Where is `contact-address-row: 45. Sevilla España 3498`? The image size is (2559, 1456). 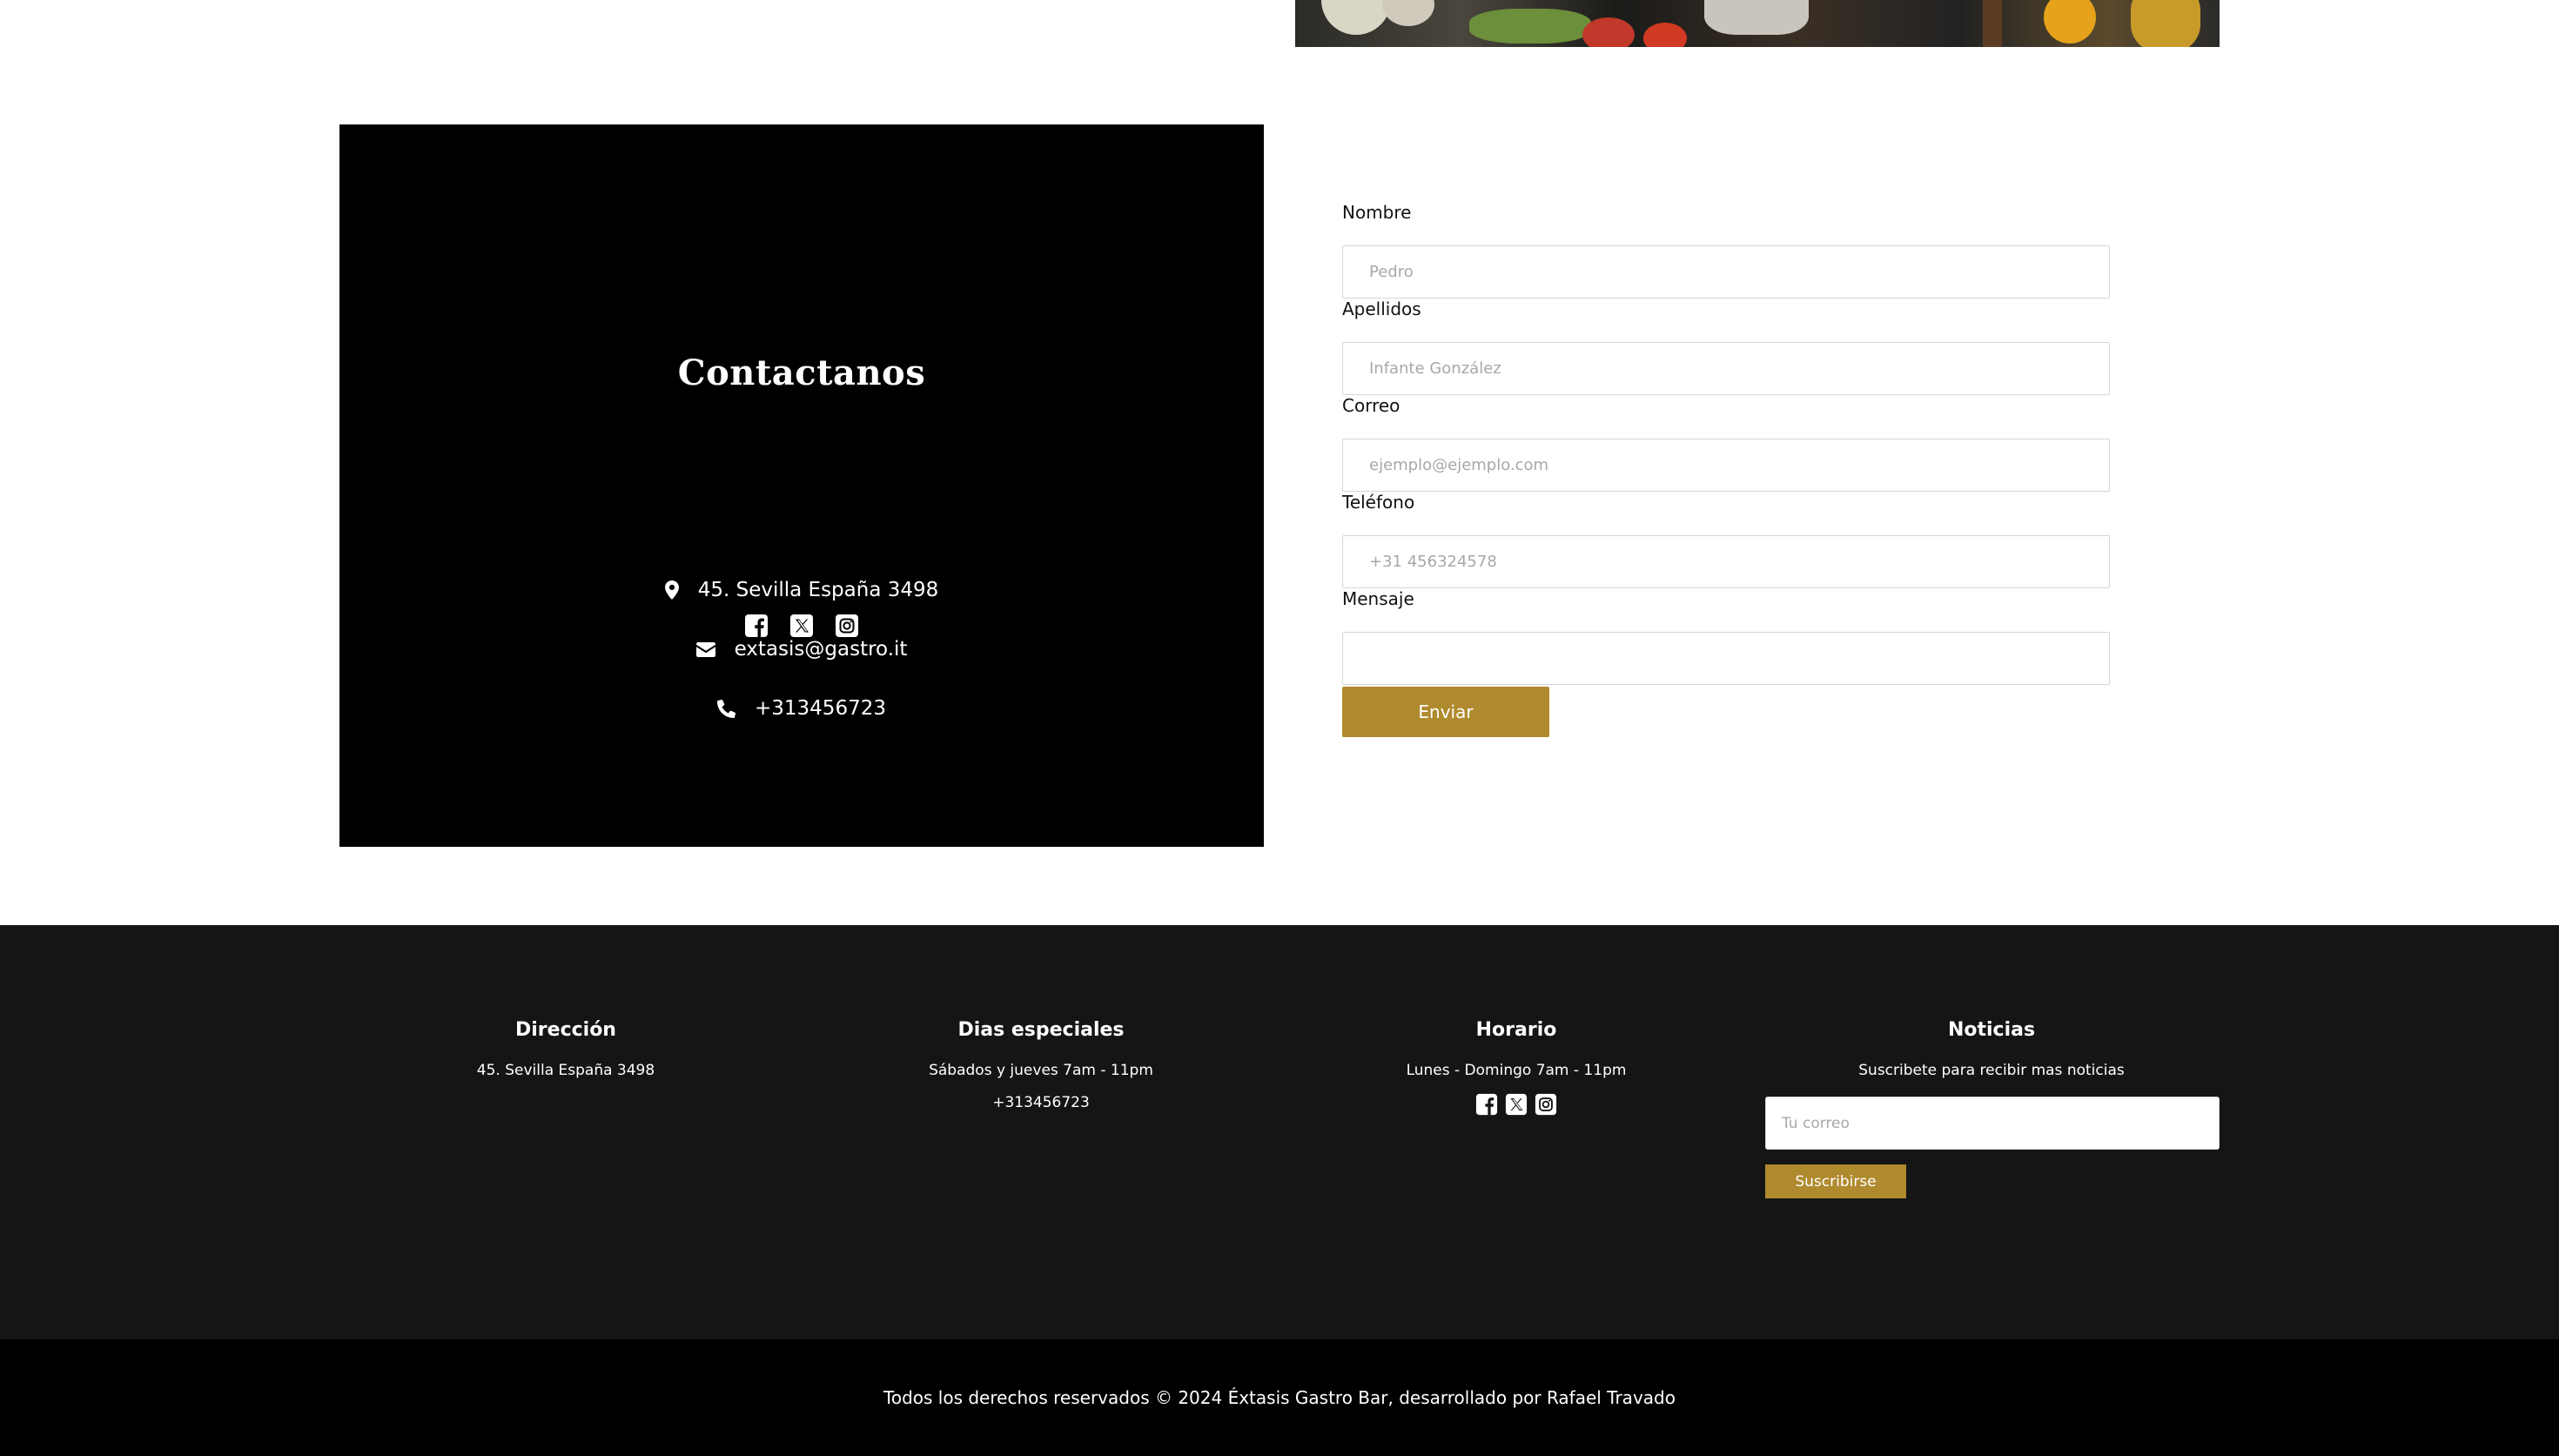
contact-address-row: 45. Sevilla España 3498 is located at coordinates (801, 590).